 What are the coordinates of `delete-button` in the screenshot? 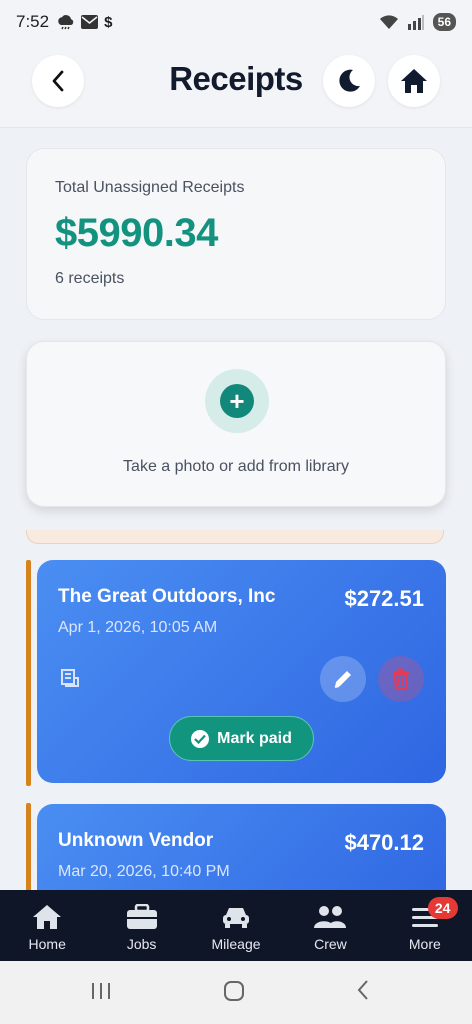 It's located at (401, 679).